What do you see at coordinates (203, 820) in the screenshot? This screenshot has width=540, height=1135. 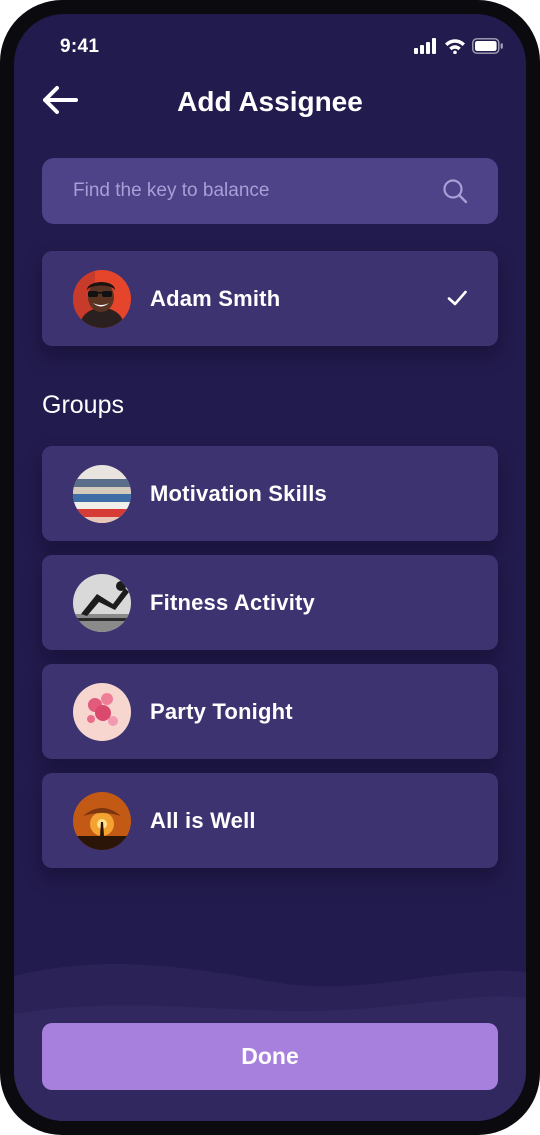 I see `group-label: All is Well` at bounding box center [203, 820].